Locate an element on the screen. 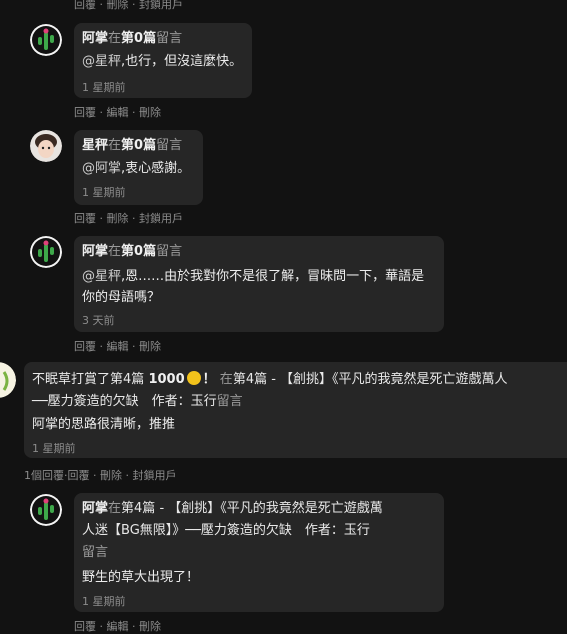 This screenshot has width=567, height=634. comment-bubble: 星秤在第0篇留言 @阿掌,衷心感謝。 1 星期前 is located at coordinates (138, 167).